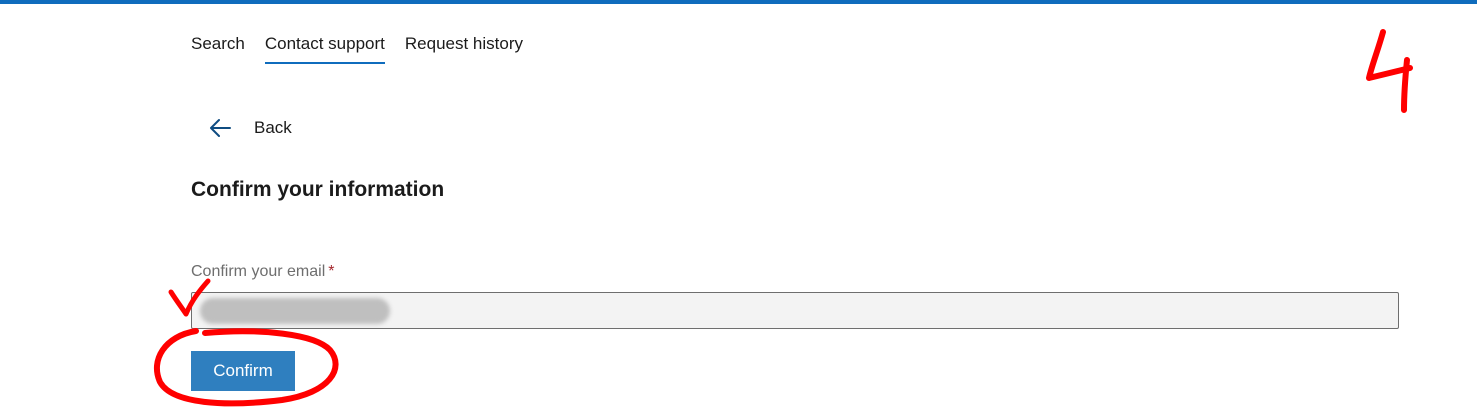 The width and height of the screenshot is (1477, 413). Describe the element at coordinates (795, 310) in the screenshot. I see `email-field` at that location.